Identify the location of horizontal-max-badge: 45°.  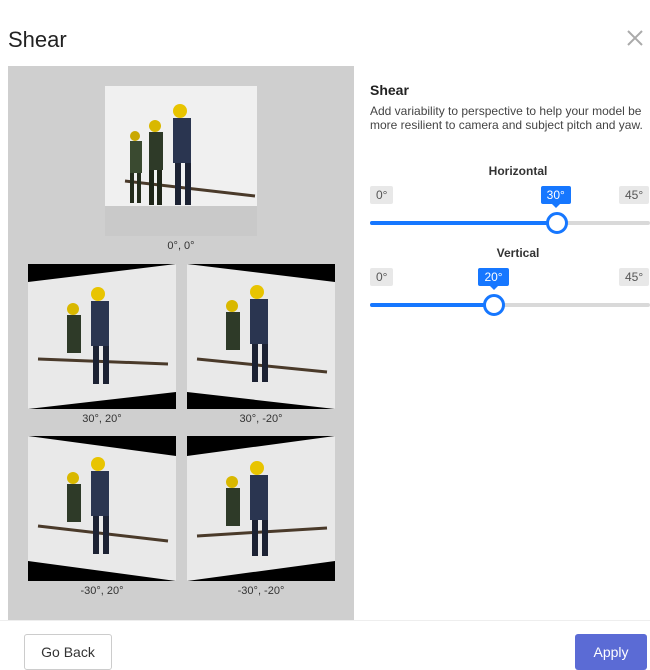
(634, 195).